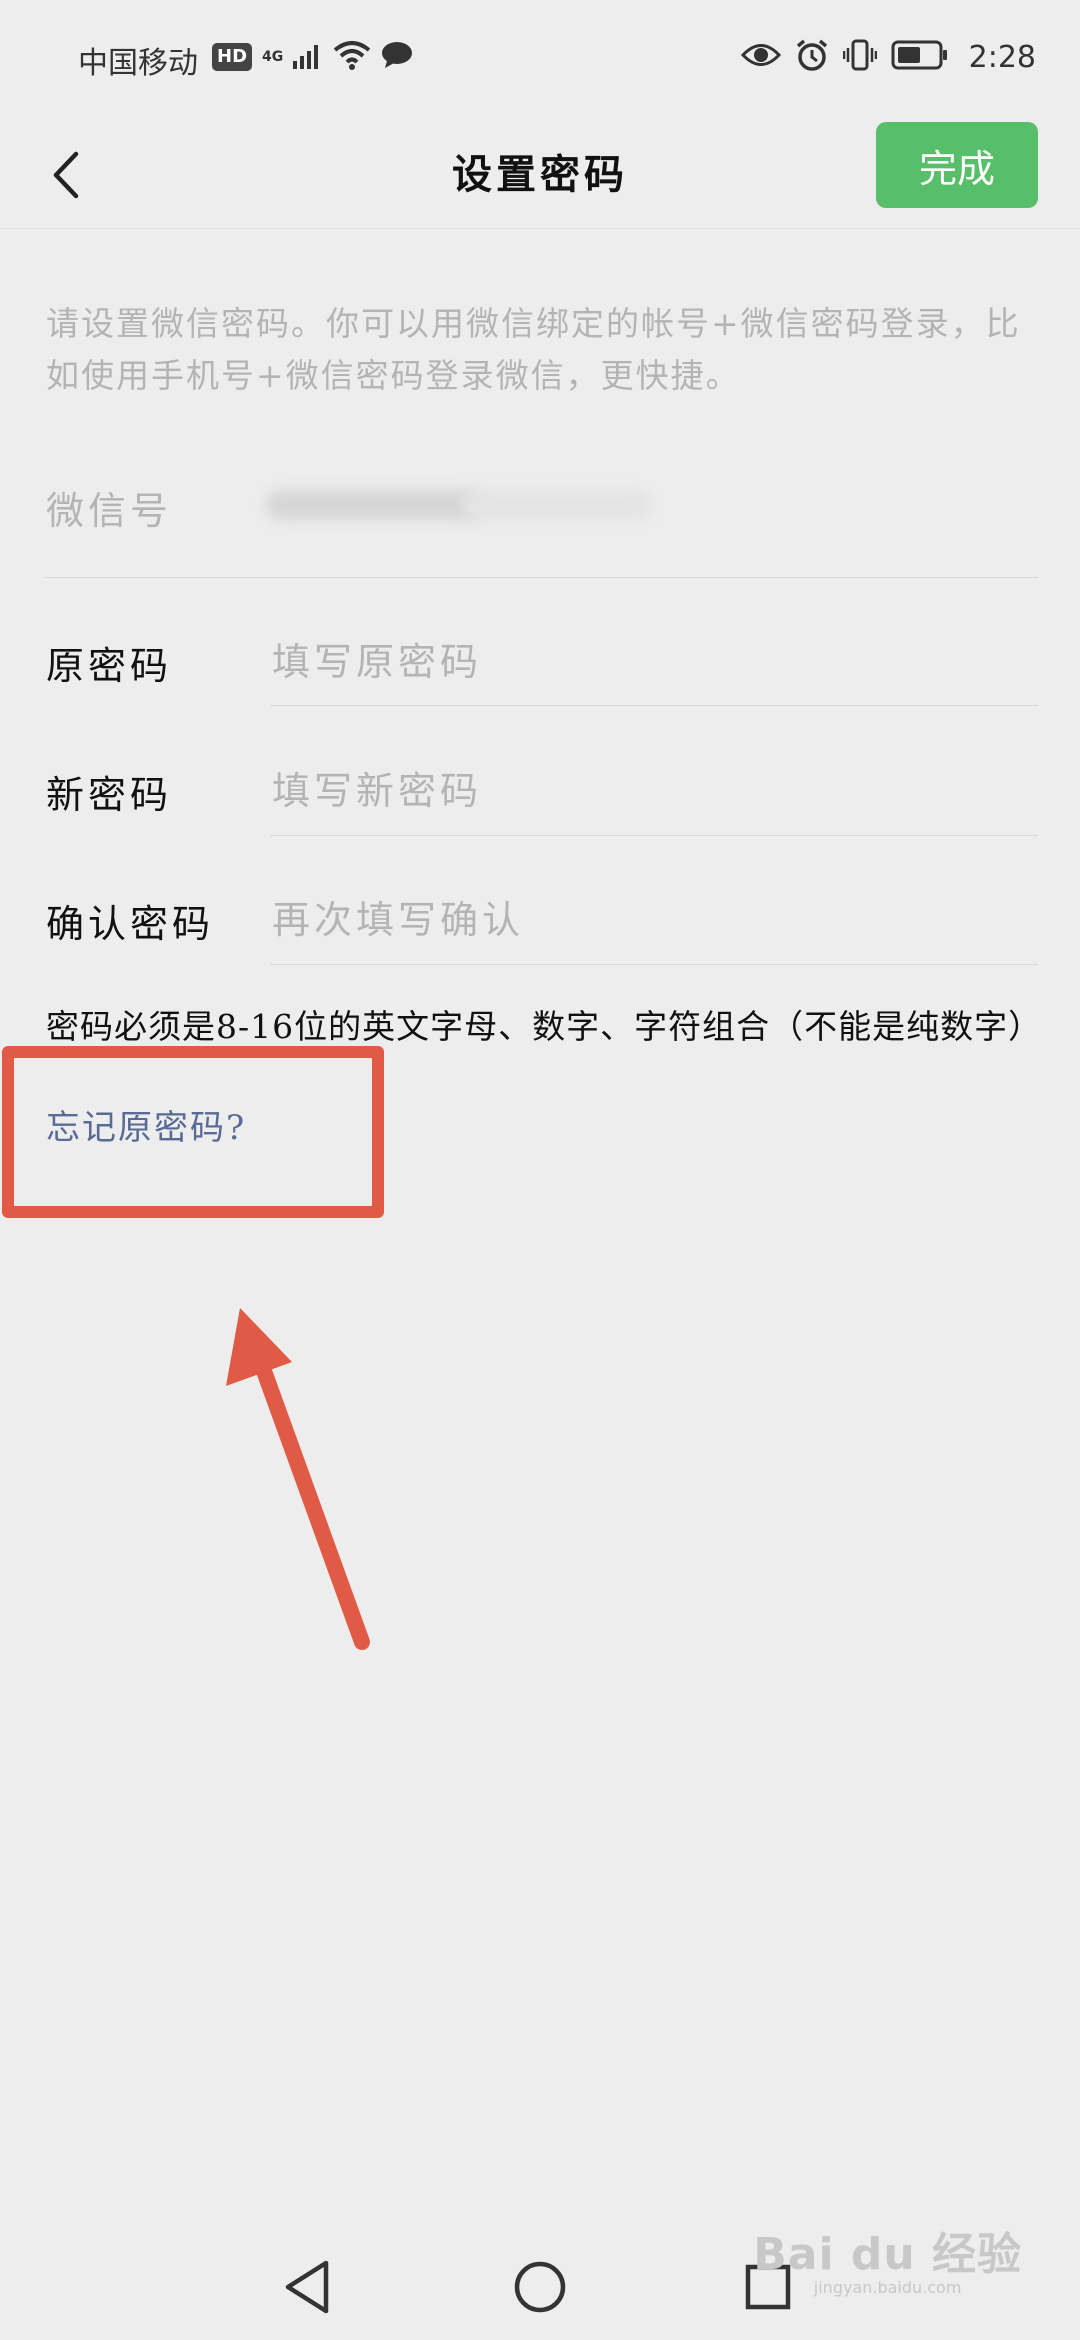 This screenshot has height=2340, width=1080. I want to click on clock-time: 2:28, so click(1002, 57).